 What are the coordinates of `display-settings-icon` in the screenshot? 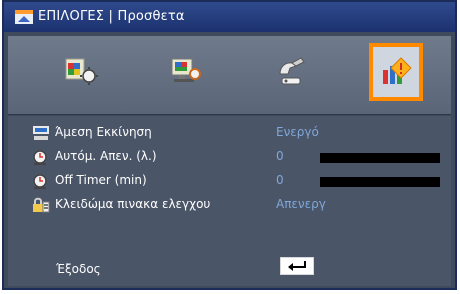 It's located at (186, 70).